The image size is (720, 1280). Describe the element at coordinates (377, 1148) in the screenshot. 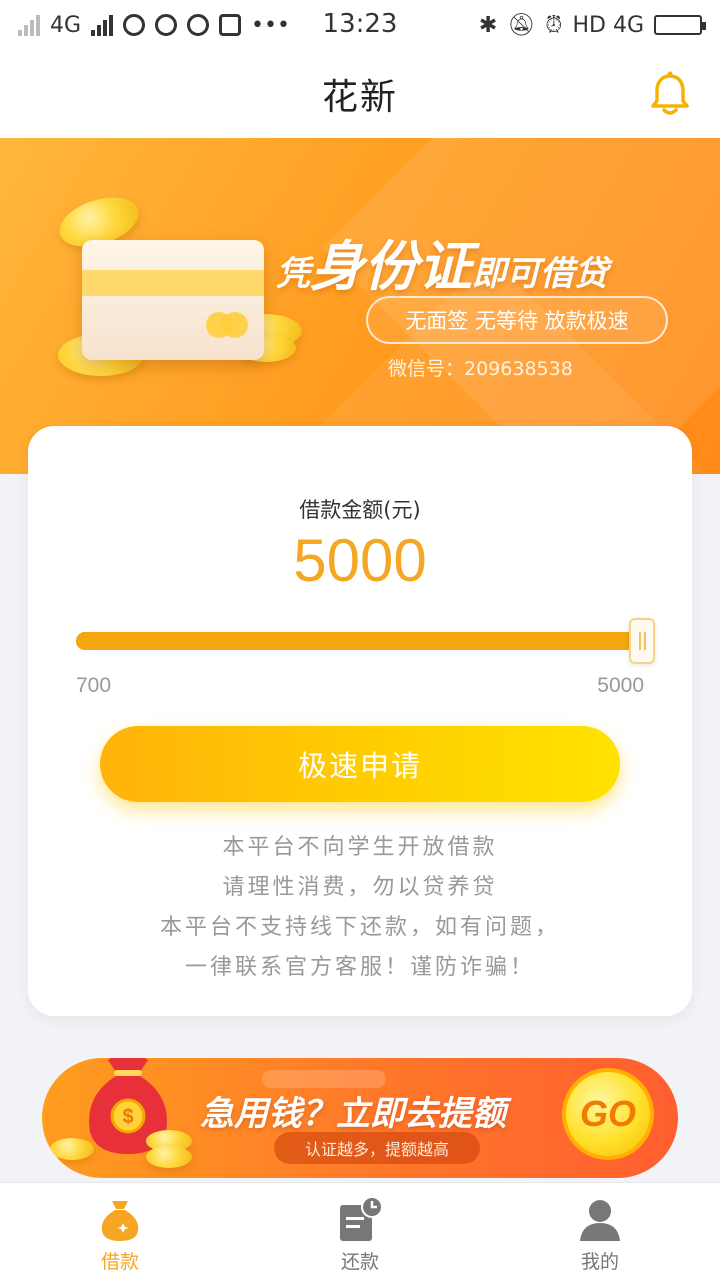

I see `promo-subtitle: 认证越多，提额越高` at that location.